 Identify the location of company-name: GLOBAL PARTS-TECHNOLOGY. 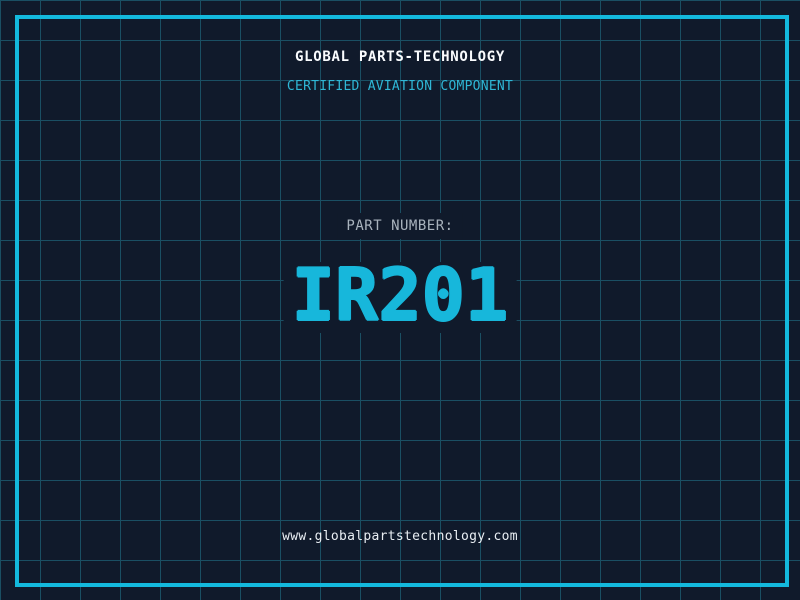
(400, 57).